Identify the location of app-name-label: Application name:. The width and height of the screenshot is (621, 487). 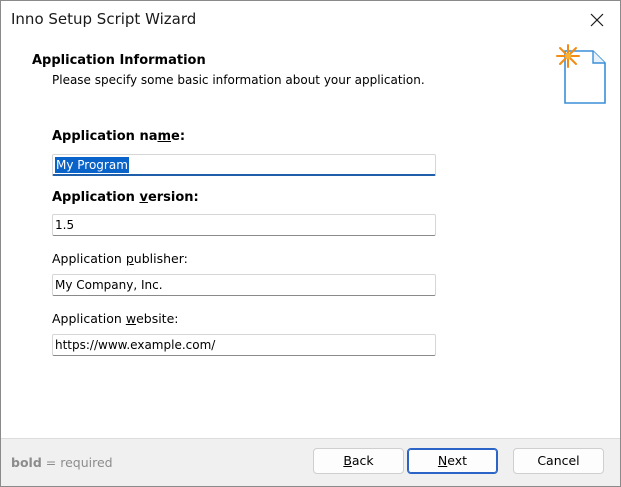
(119, 136).